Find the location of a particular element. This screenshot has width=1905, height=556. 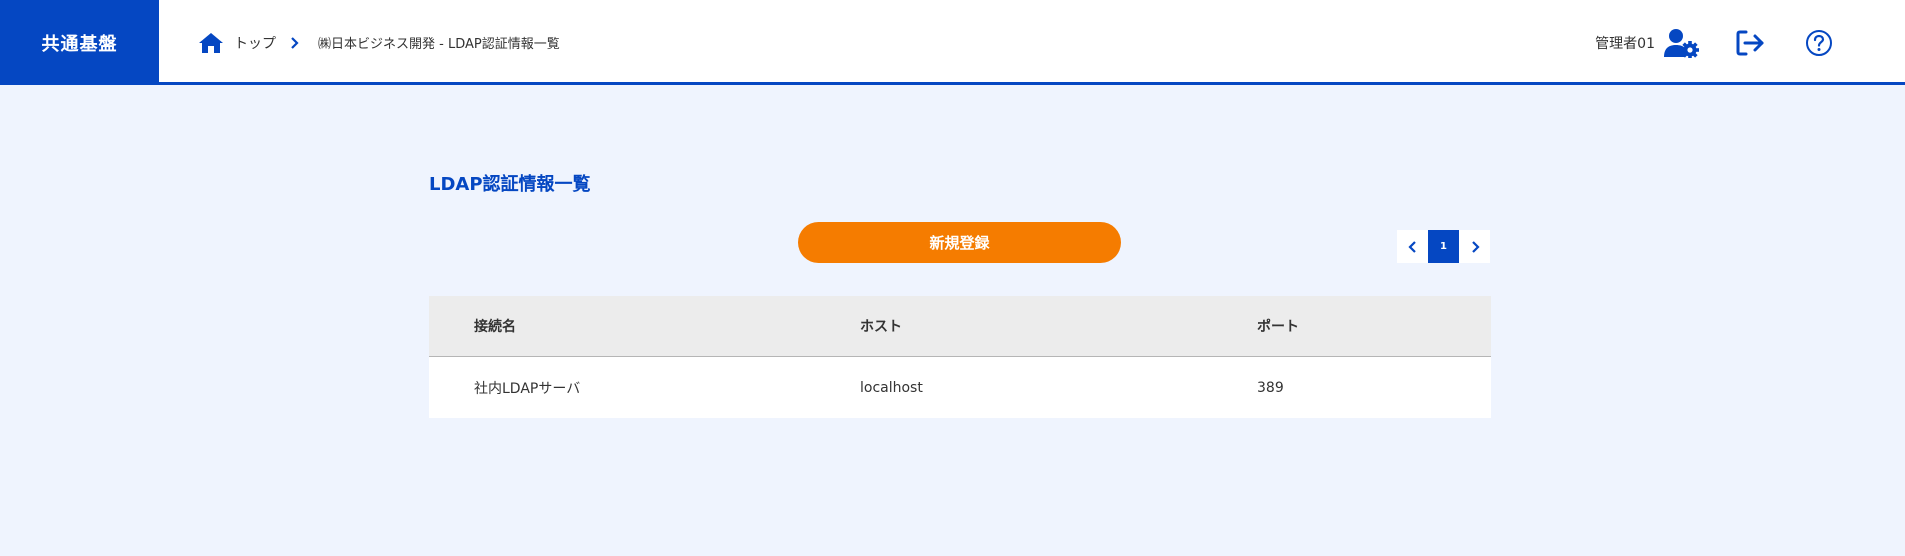

user-name: 管理者01 is located at coordinates (1625, 43).